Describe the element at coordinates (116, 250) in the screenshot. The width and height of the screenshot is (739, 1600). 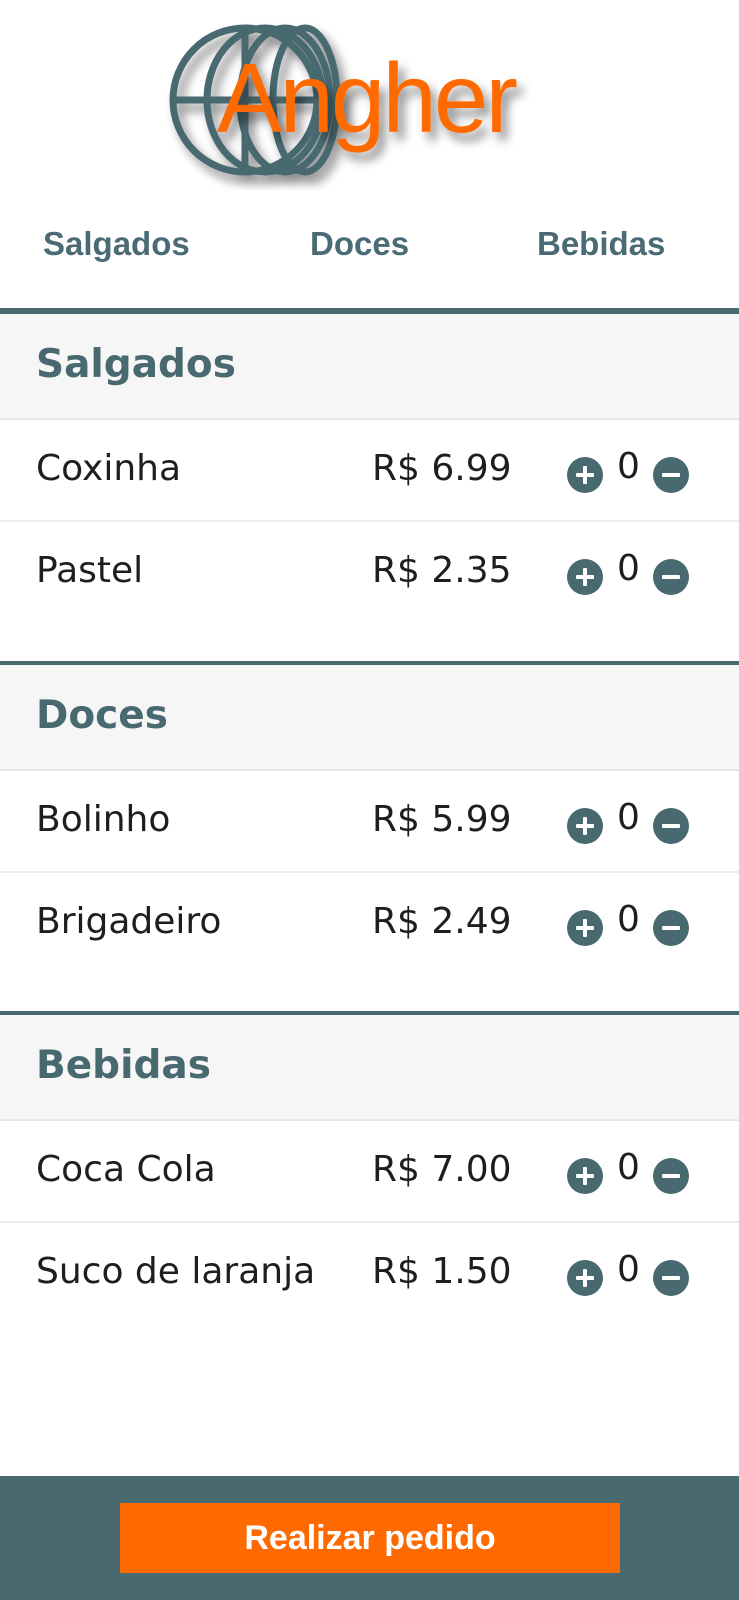
I see `tab-salgados: Salgados` at that location.